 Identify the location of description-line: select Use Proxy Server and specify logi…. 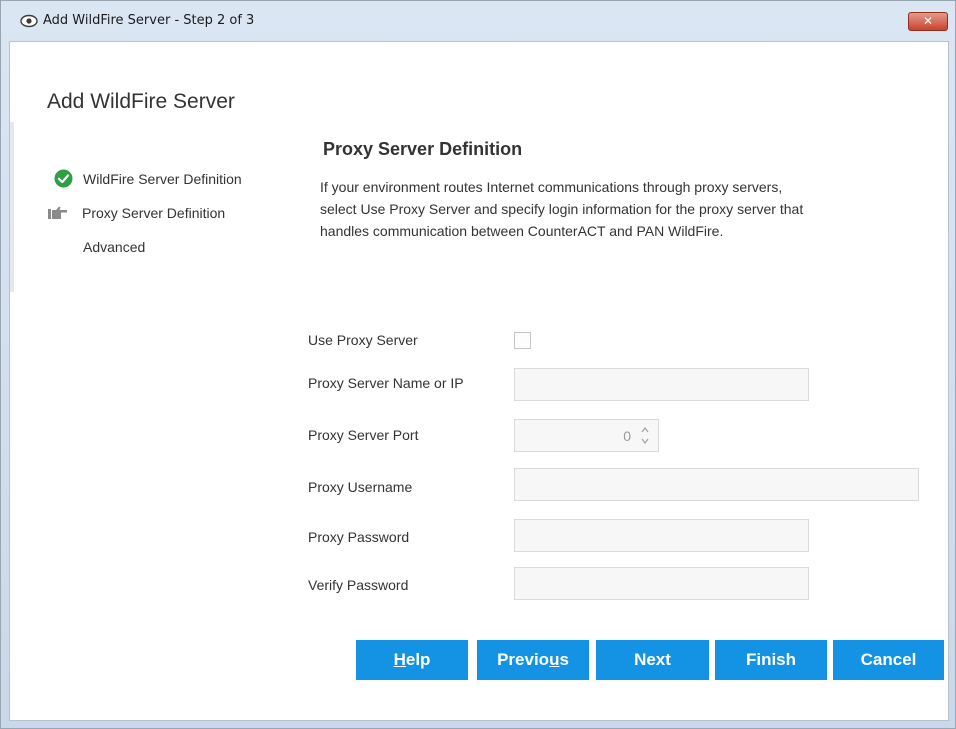
(562, 209).